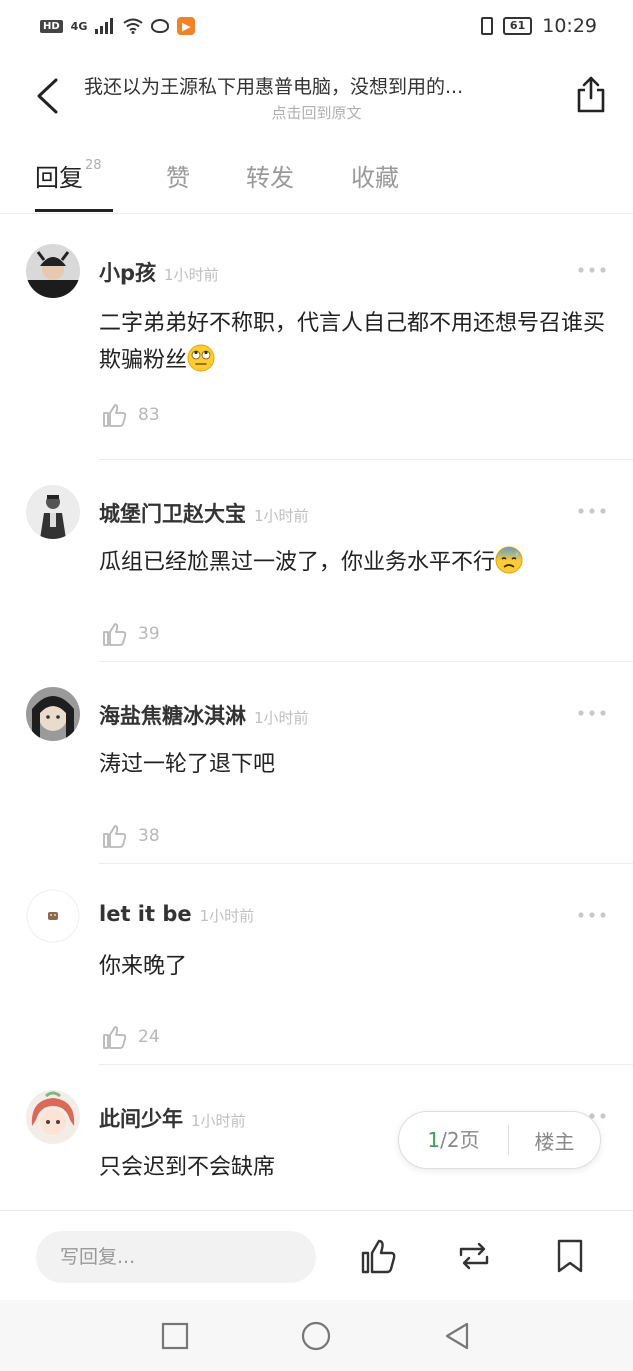 This screenshot has height=1371, width=633. I want to click on comment-body: 二字弟弟好不称职，代言人自己都不用还想号召谁买欺骗粉丝, so click(352, 342).